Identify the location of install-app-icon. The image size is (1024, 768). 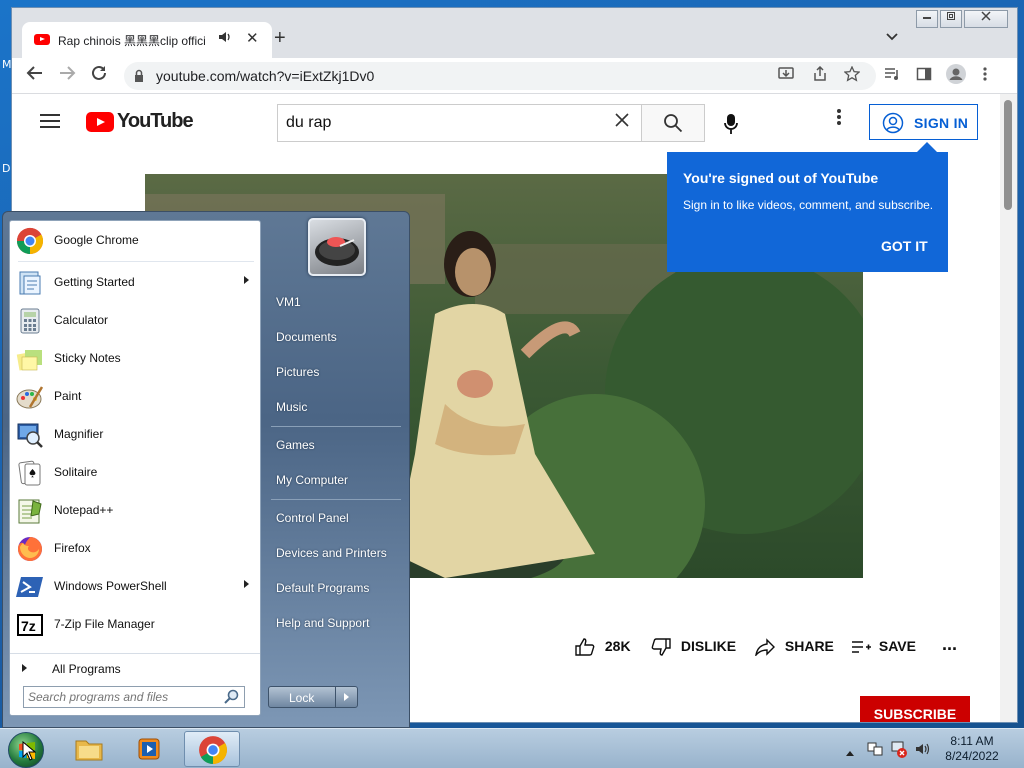
(786, 76).